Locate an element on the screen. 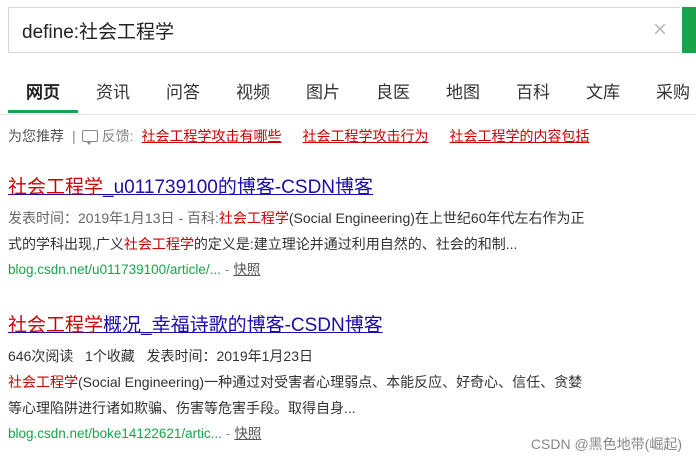 The height and width of the screenshot is (462, 696). tab-wenku: 文库 is located at coordinates (603, 90).